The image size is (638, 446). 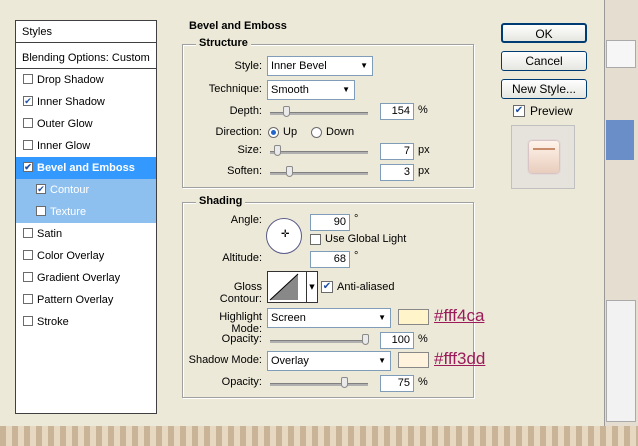 I want to click on style-item-gradient-overlay: Gradient Overlay, so click(x=86, y=278).